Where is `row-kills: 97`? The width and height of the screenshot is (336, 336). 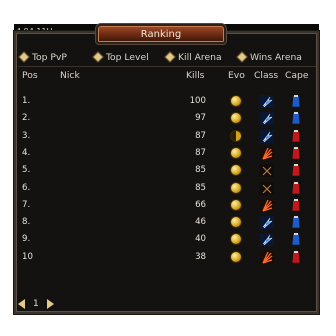
row-kills: 97 is located at coordinates (200, 118).